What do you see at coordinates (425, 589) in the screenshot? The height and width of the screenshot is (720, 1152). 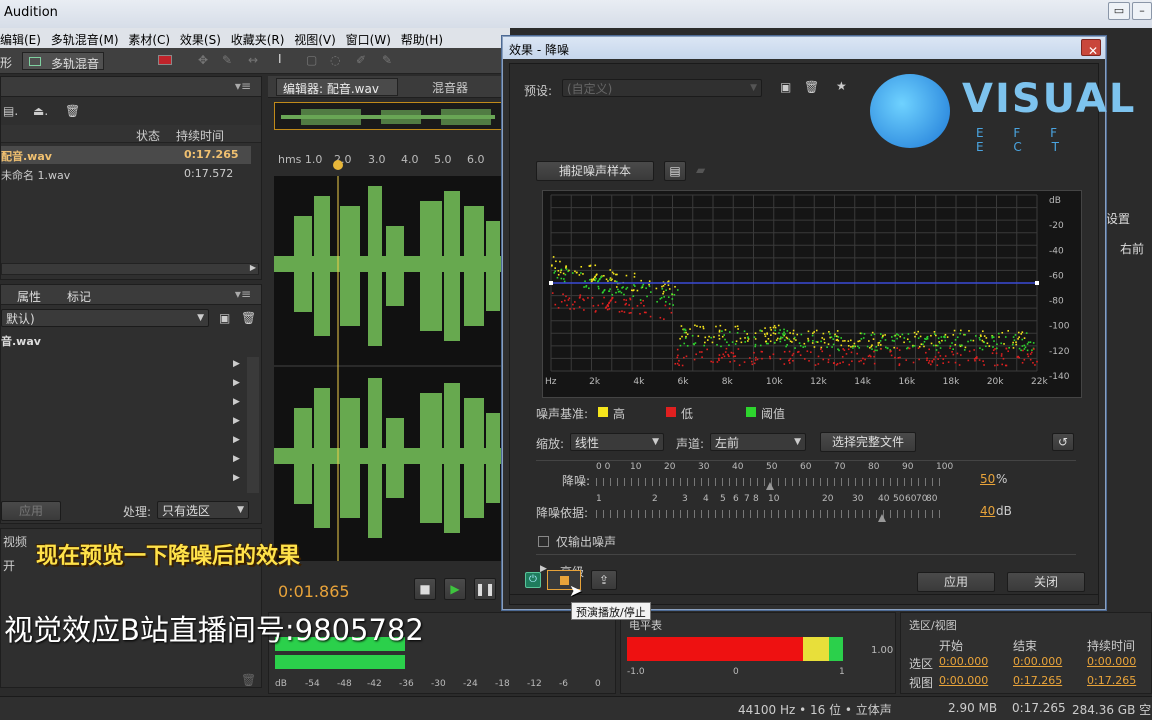 I see `stop-button: ■` at bounding box center [425, 589].